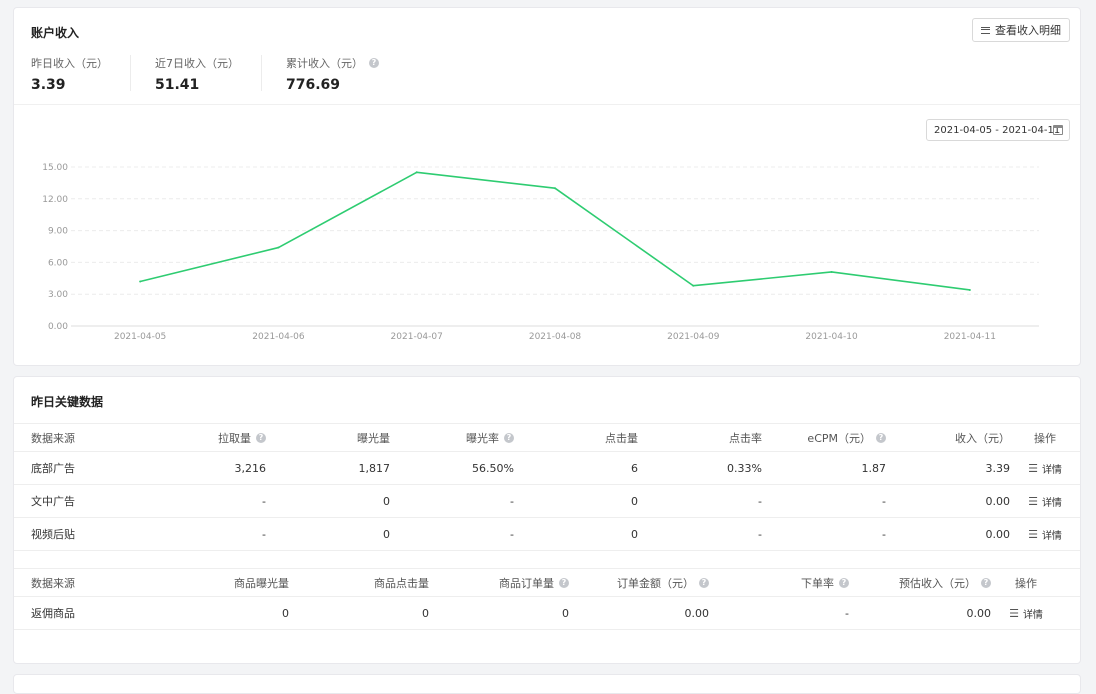 This screenshot has width=1096, height=694. I want to click on cell-value: 3,216, so click(250, 468).